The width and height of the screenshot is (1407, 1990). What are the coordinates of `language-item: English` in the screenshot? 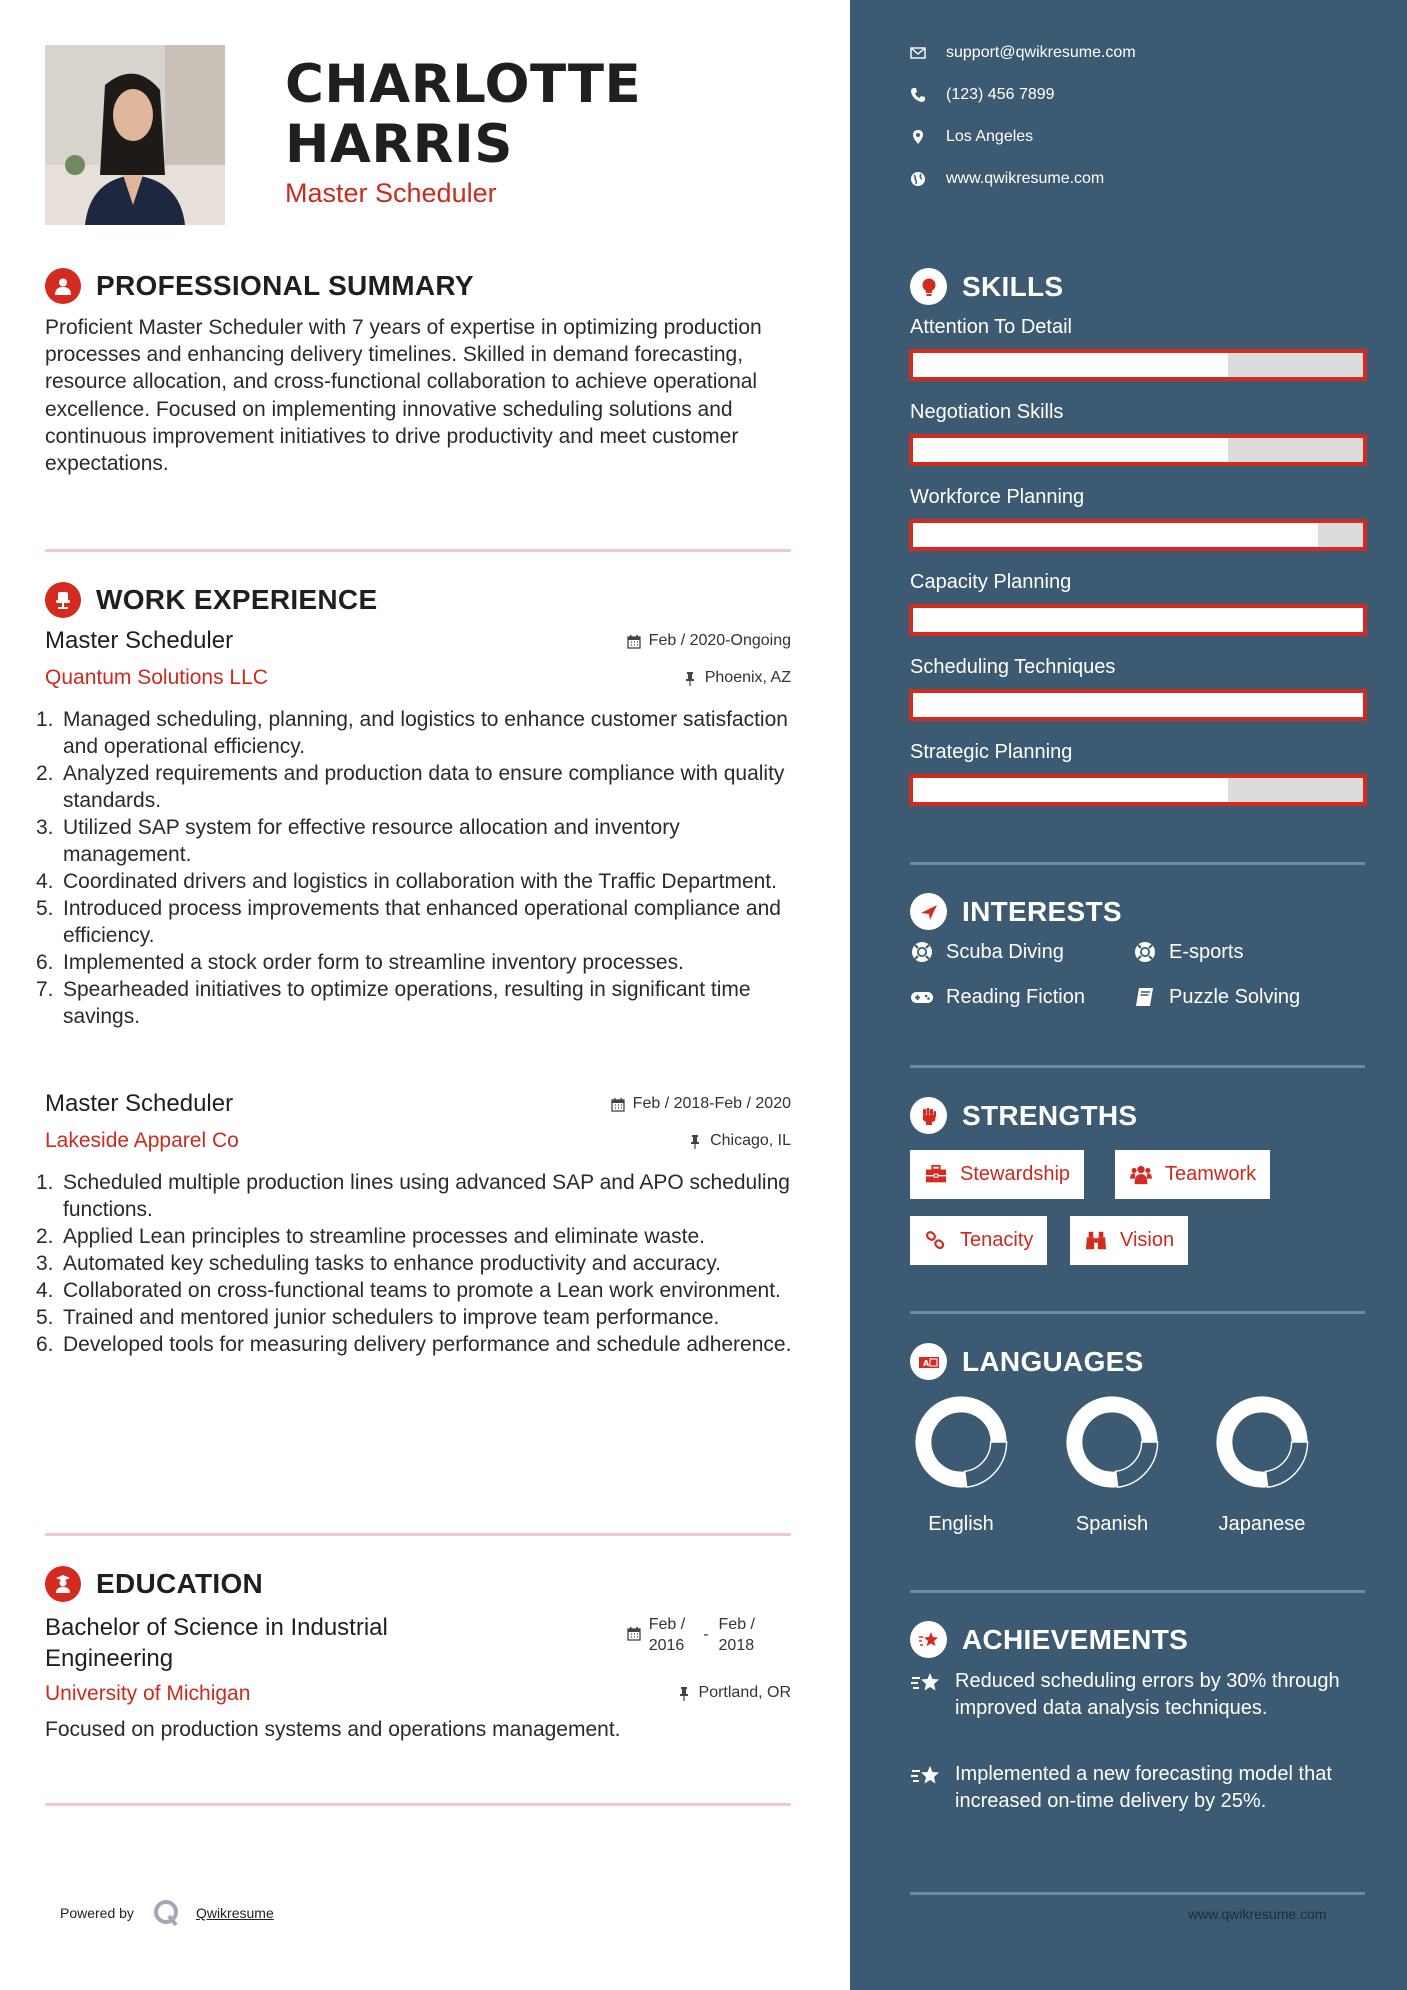 It's located at (961, 1465).